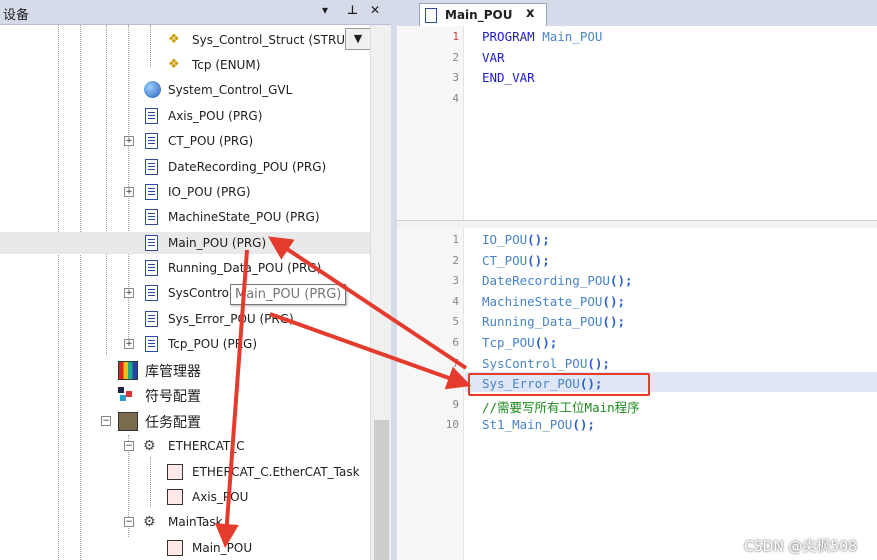 This screenshot has width=877, height=560. What do you see at coordinates (244, 217) in the screenshot?
I see `tree-item-label: MachineState_POU (PRG)` at bounding box center [244, 217].